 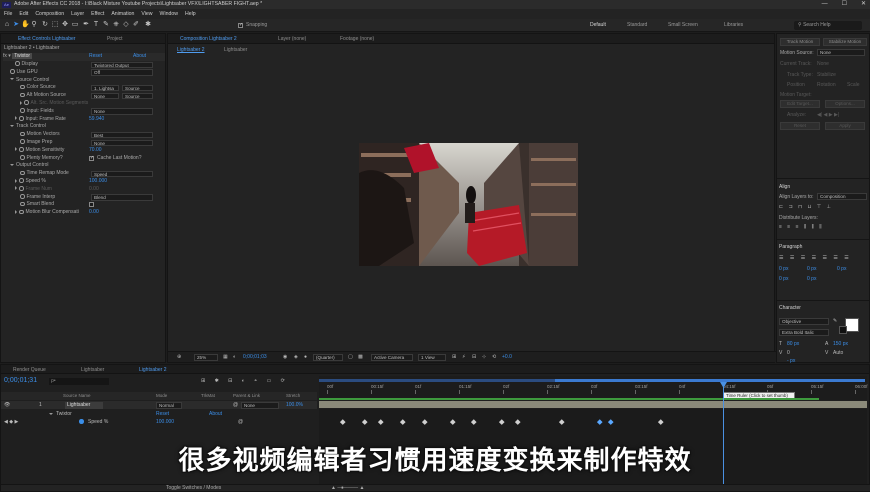 What do you see at coordinates (840, 344) in the screenshot?
I see `leading-field: 150 px` at bounding box center [840, 344].